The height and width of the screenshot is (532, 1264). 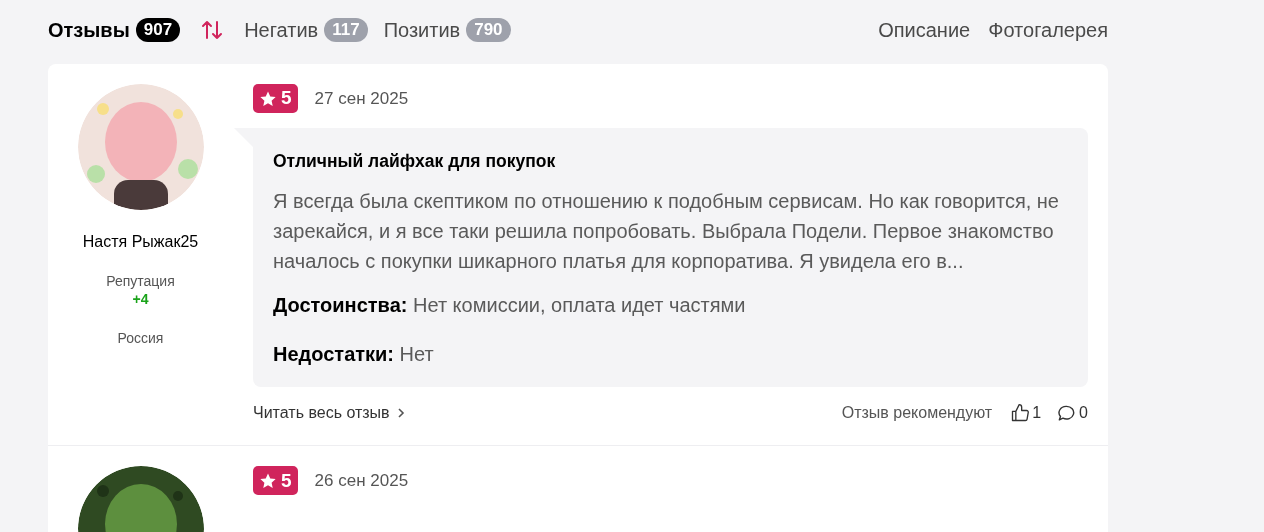 I want to click on count-badge: 907, so click(x=158, y=30).